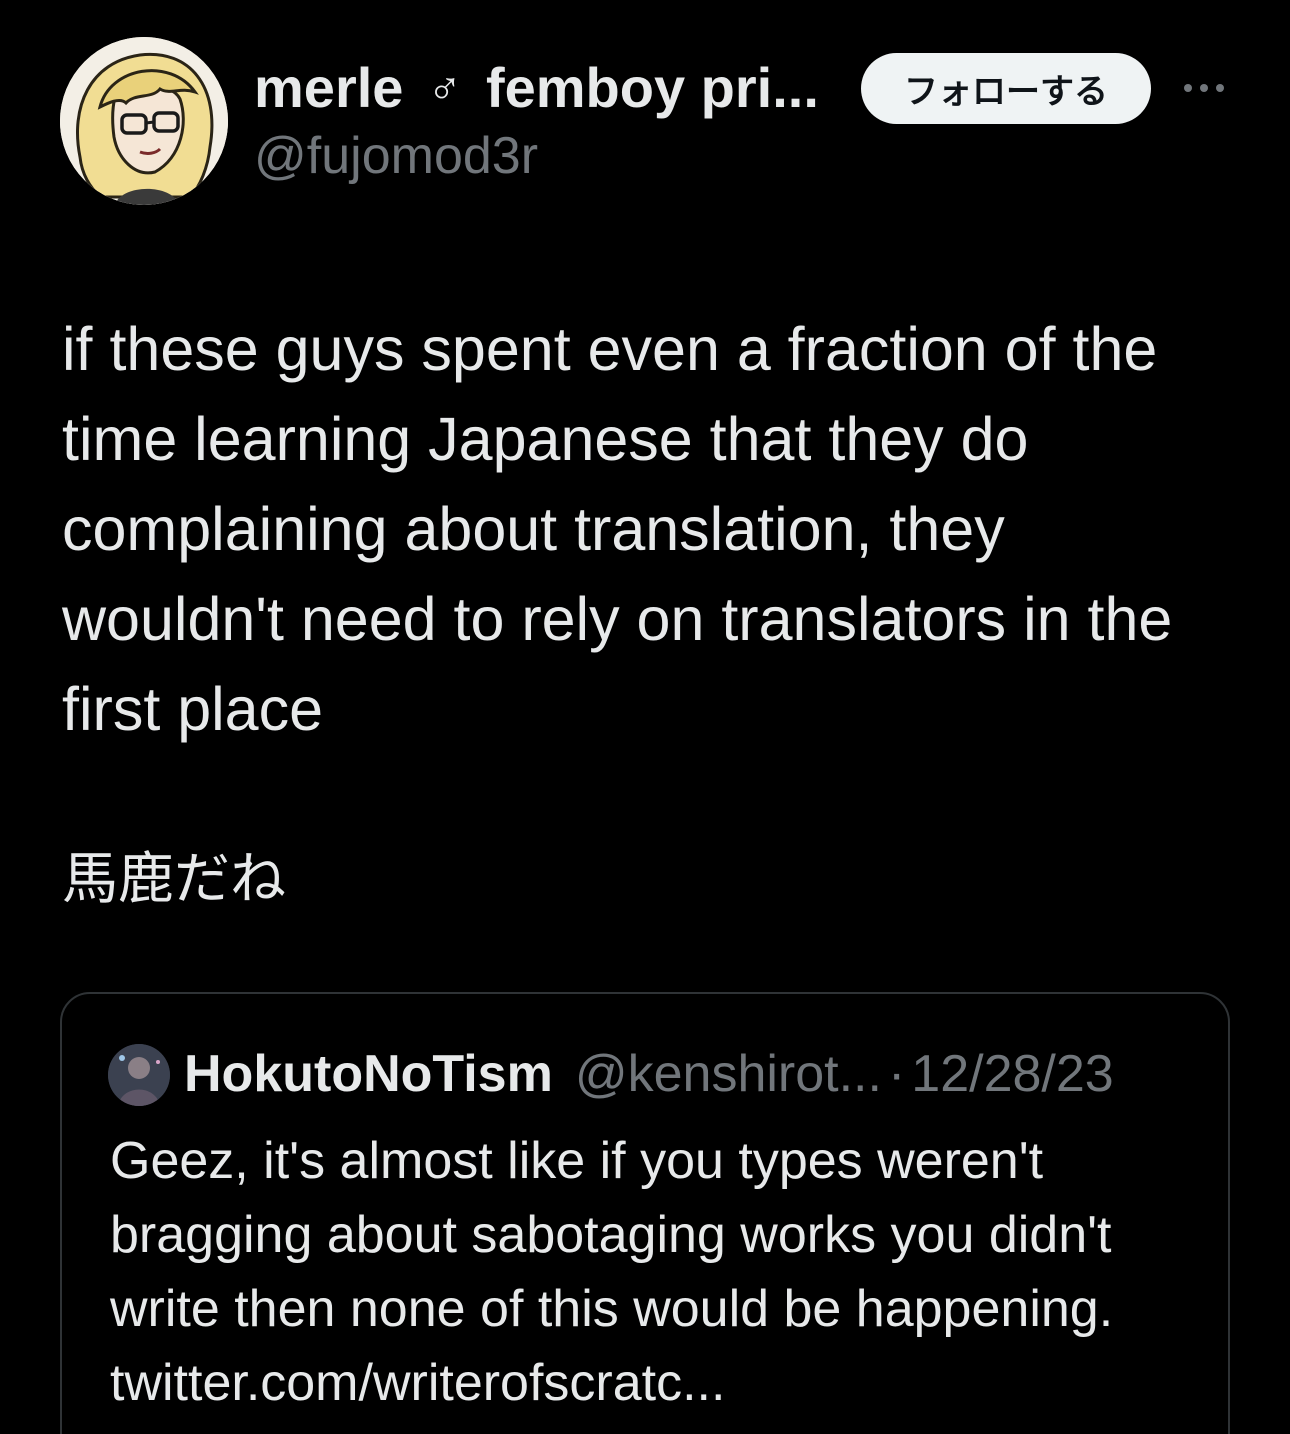  I want to click on quoted-author-name: HokutoNoTism, so click(368, 1074).